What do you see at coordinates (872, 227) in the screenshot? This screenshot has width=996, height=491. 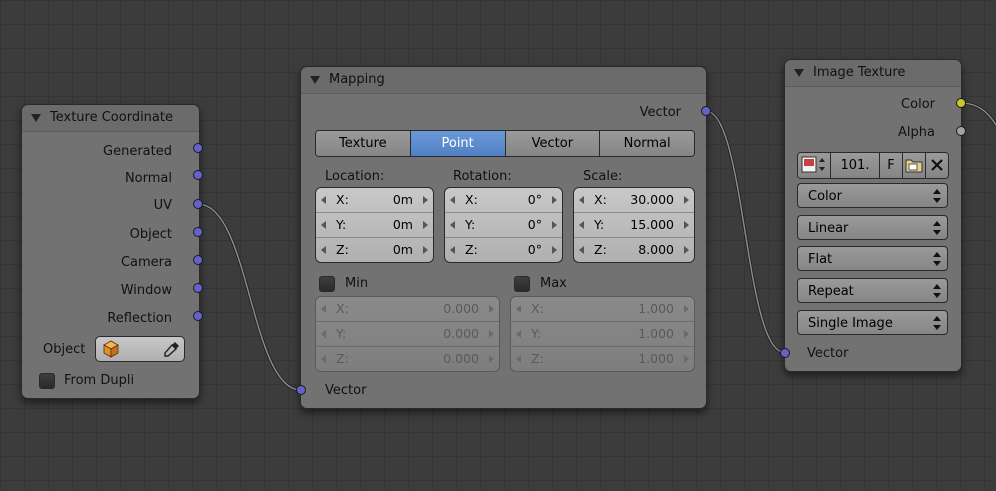 I see `interpolation-dropdown: Linear` at bounding box center [872, 227].